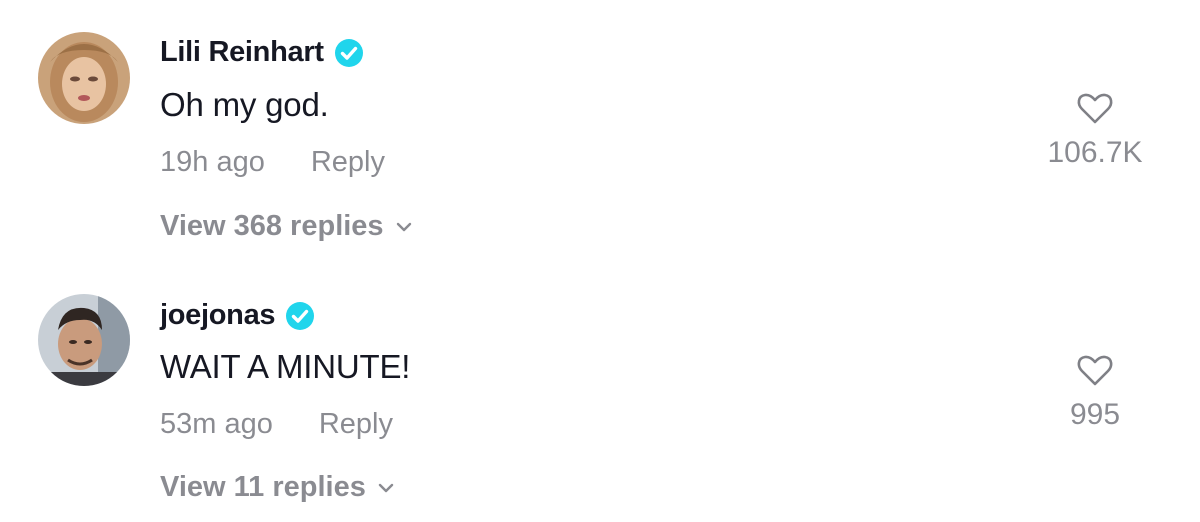  I want to click on view-replies-button: View 368 replies, so click(288, 226).